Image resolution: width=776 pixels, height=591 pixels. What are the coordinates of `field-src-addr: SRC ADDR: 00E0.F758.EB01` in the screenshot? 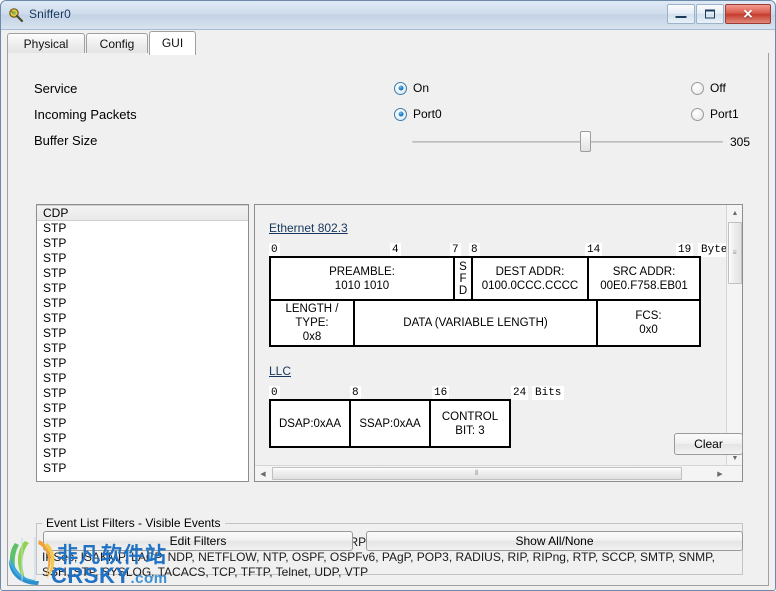 It's located at (644, 278).